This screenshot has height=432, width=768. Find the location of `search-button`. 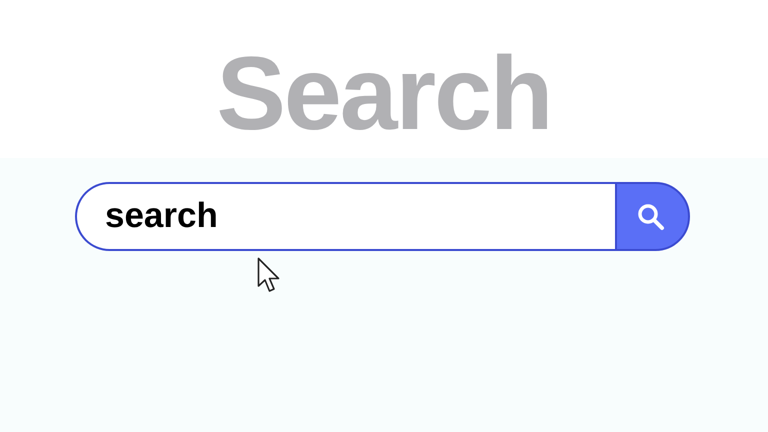

search-button is located at coordinates (652, 216).